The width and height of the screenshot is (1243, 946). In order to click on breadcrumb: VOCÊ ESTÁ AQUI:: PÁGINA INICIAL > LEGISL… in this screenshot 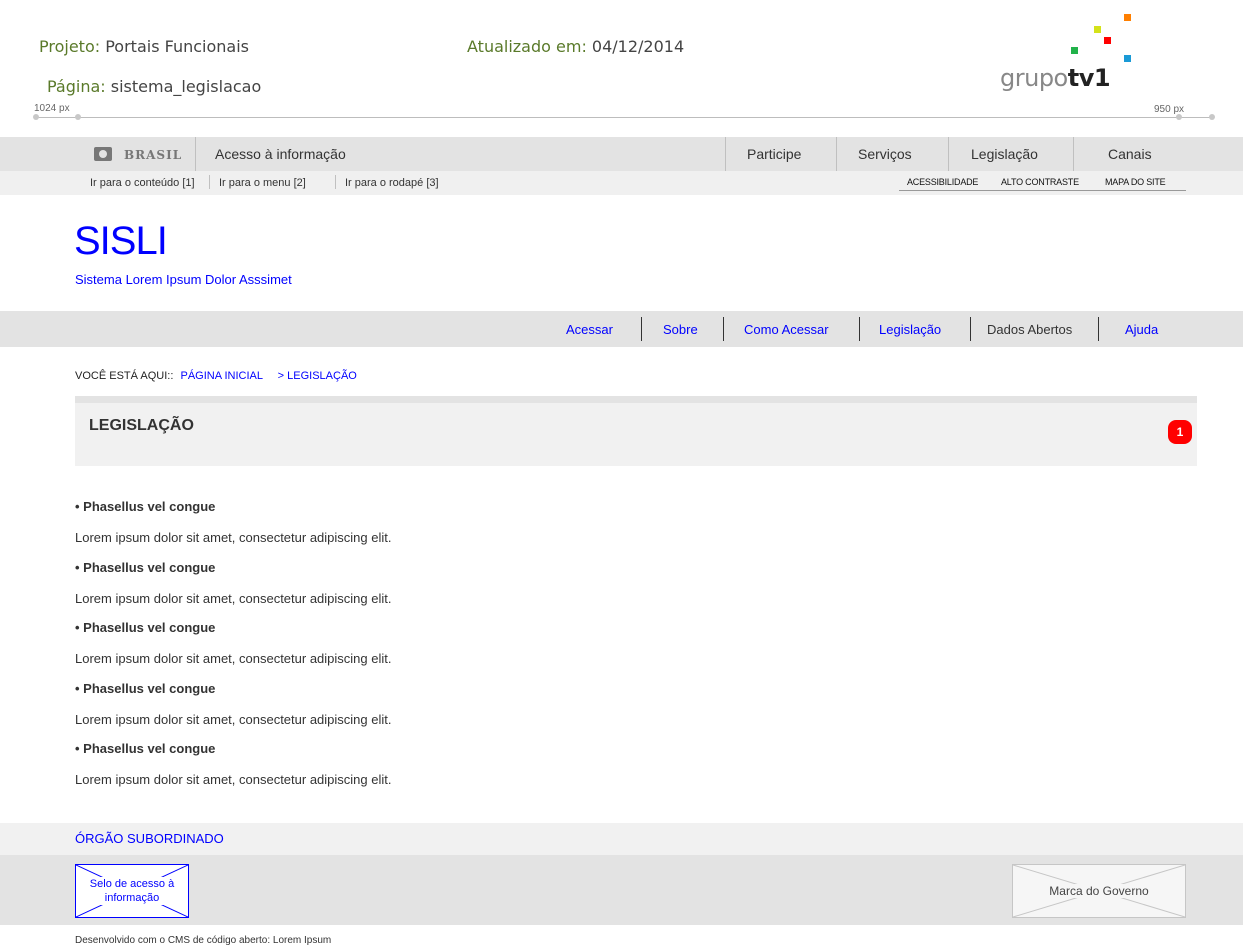, I will do `click(216, 376)`.